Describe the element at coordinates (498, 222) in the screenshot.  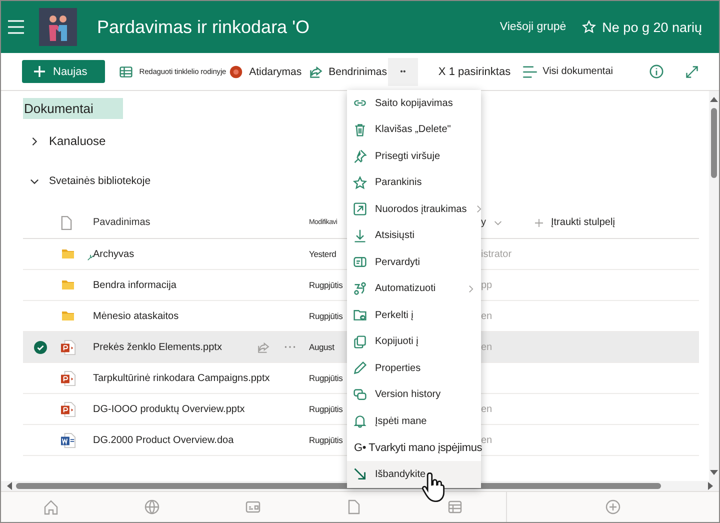
I see `chevron-down-icon` at that location.